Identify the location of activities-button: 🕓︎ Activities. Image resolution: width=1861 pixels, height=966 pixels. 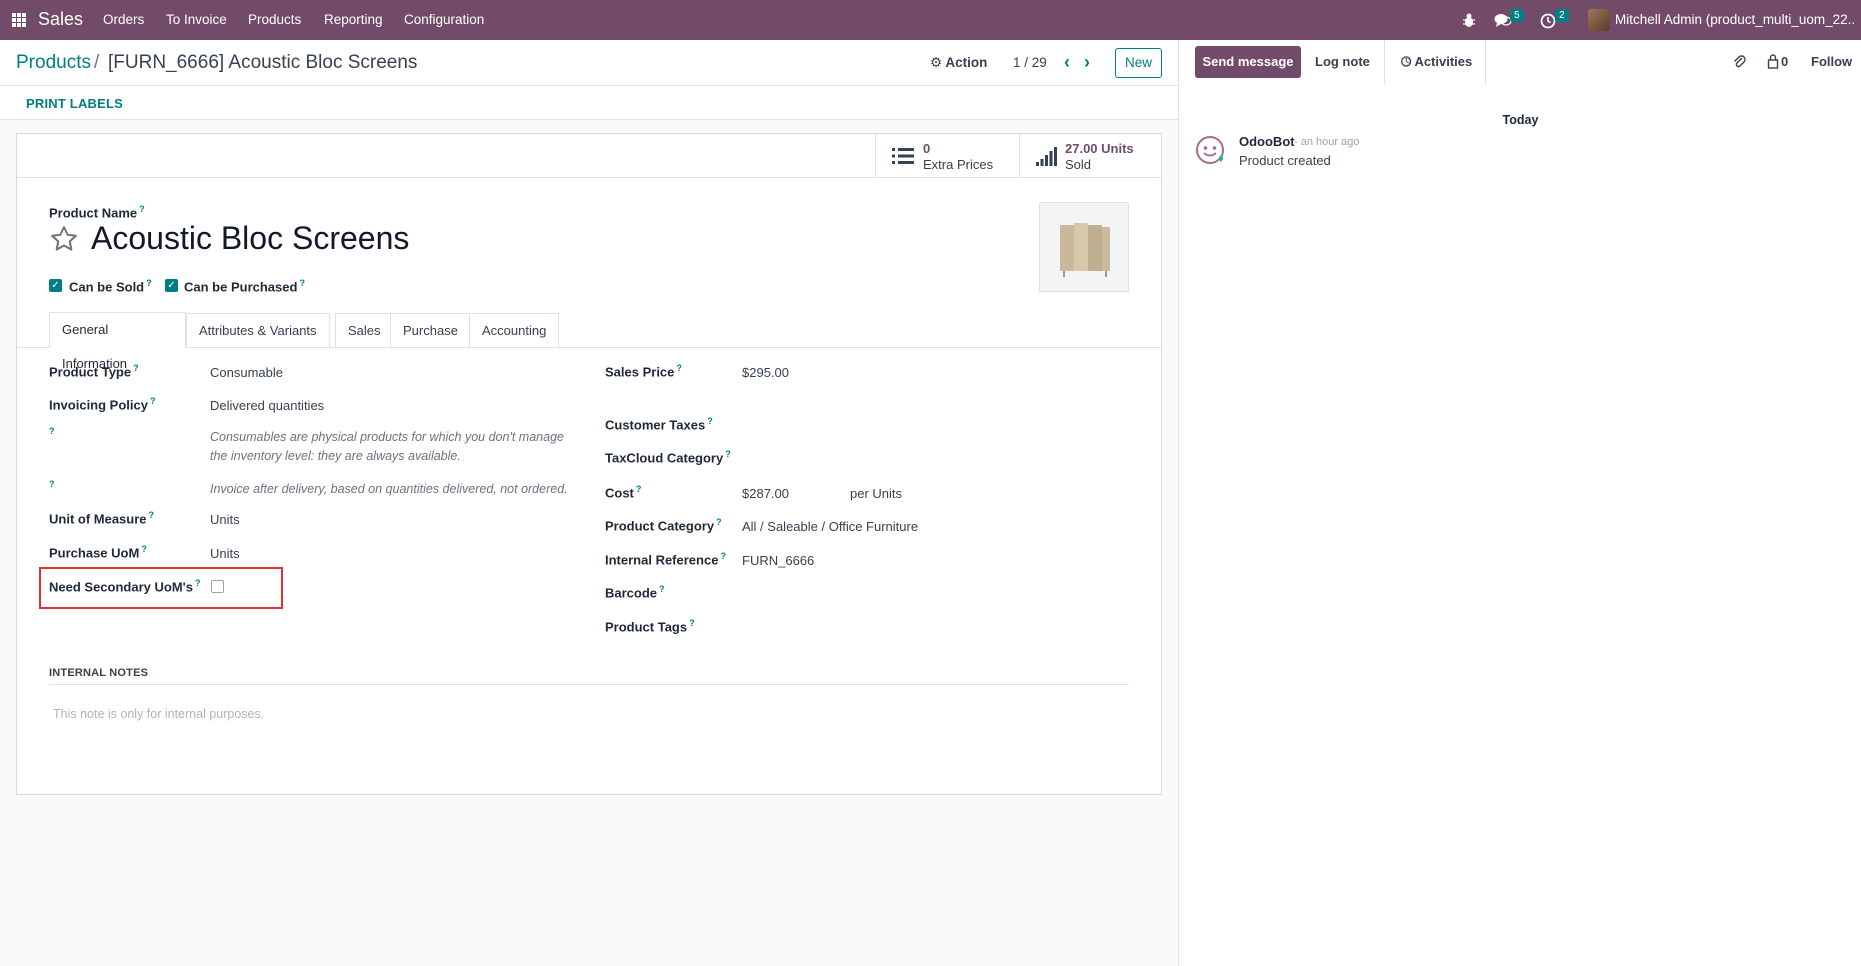
(1436, 62).